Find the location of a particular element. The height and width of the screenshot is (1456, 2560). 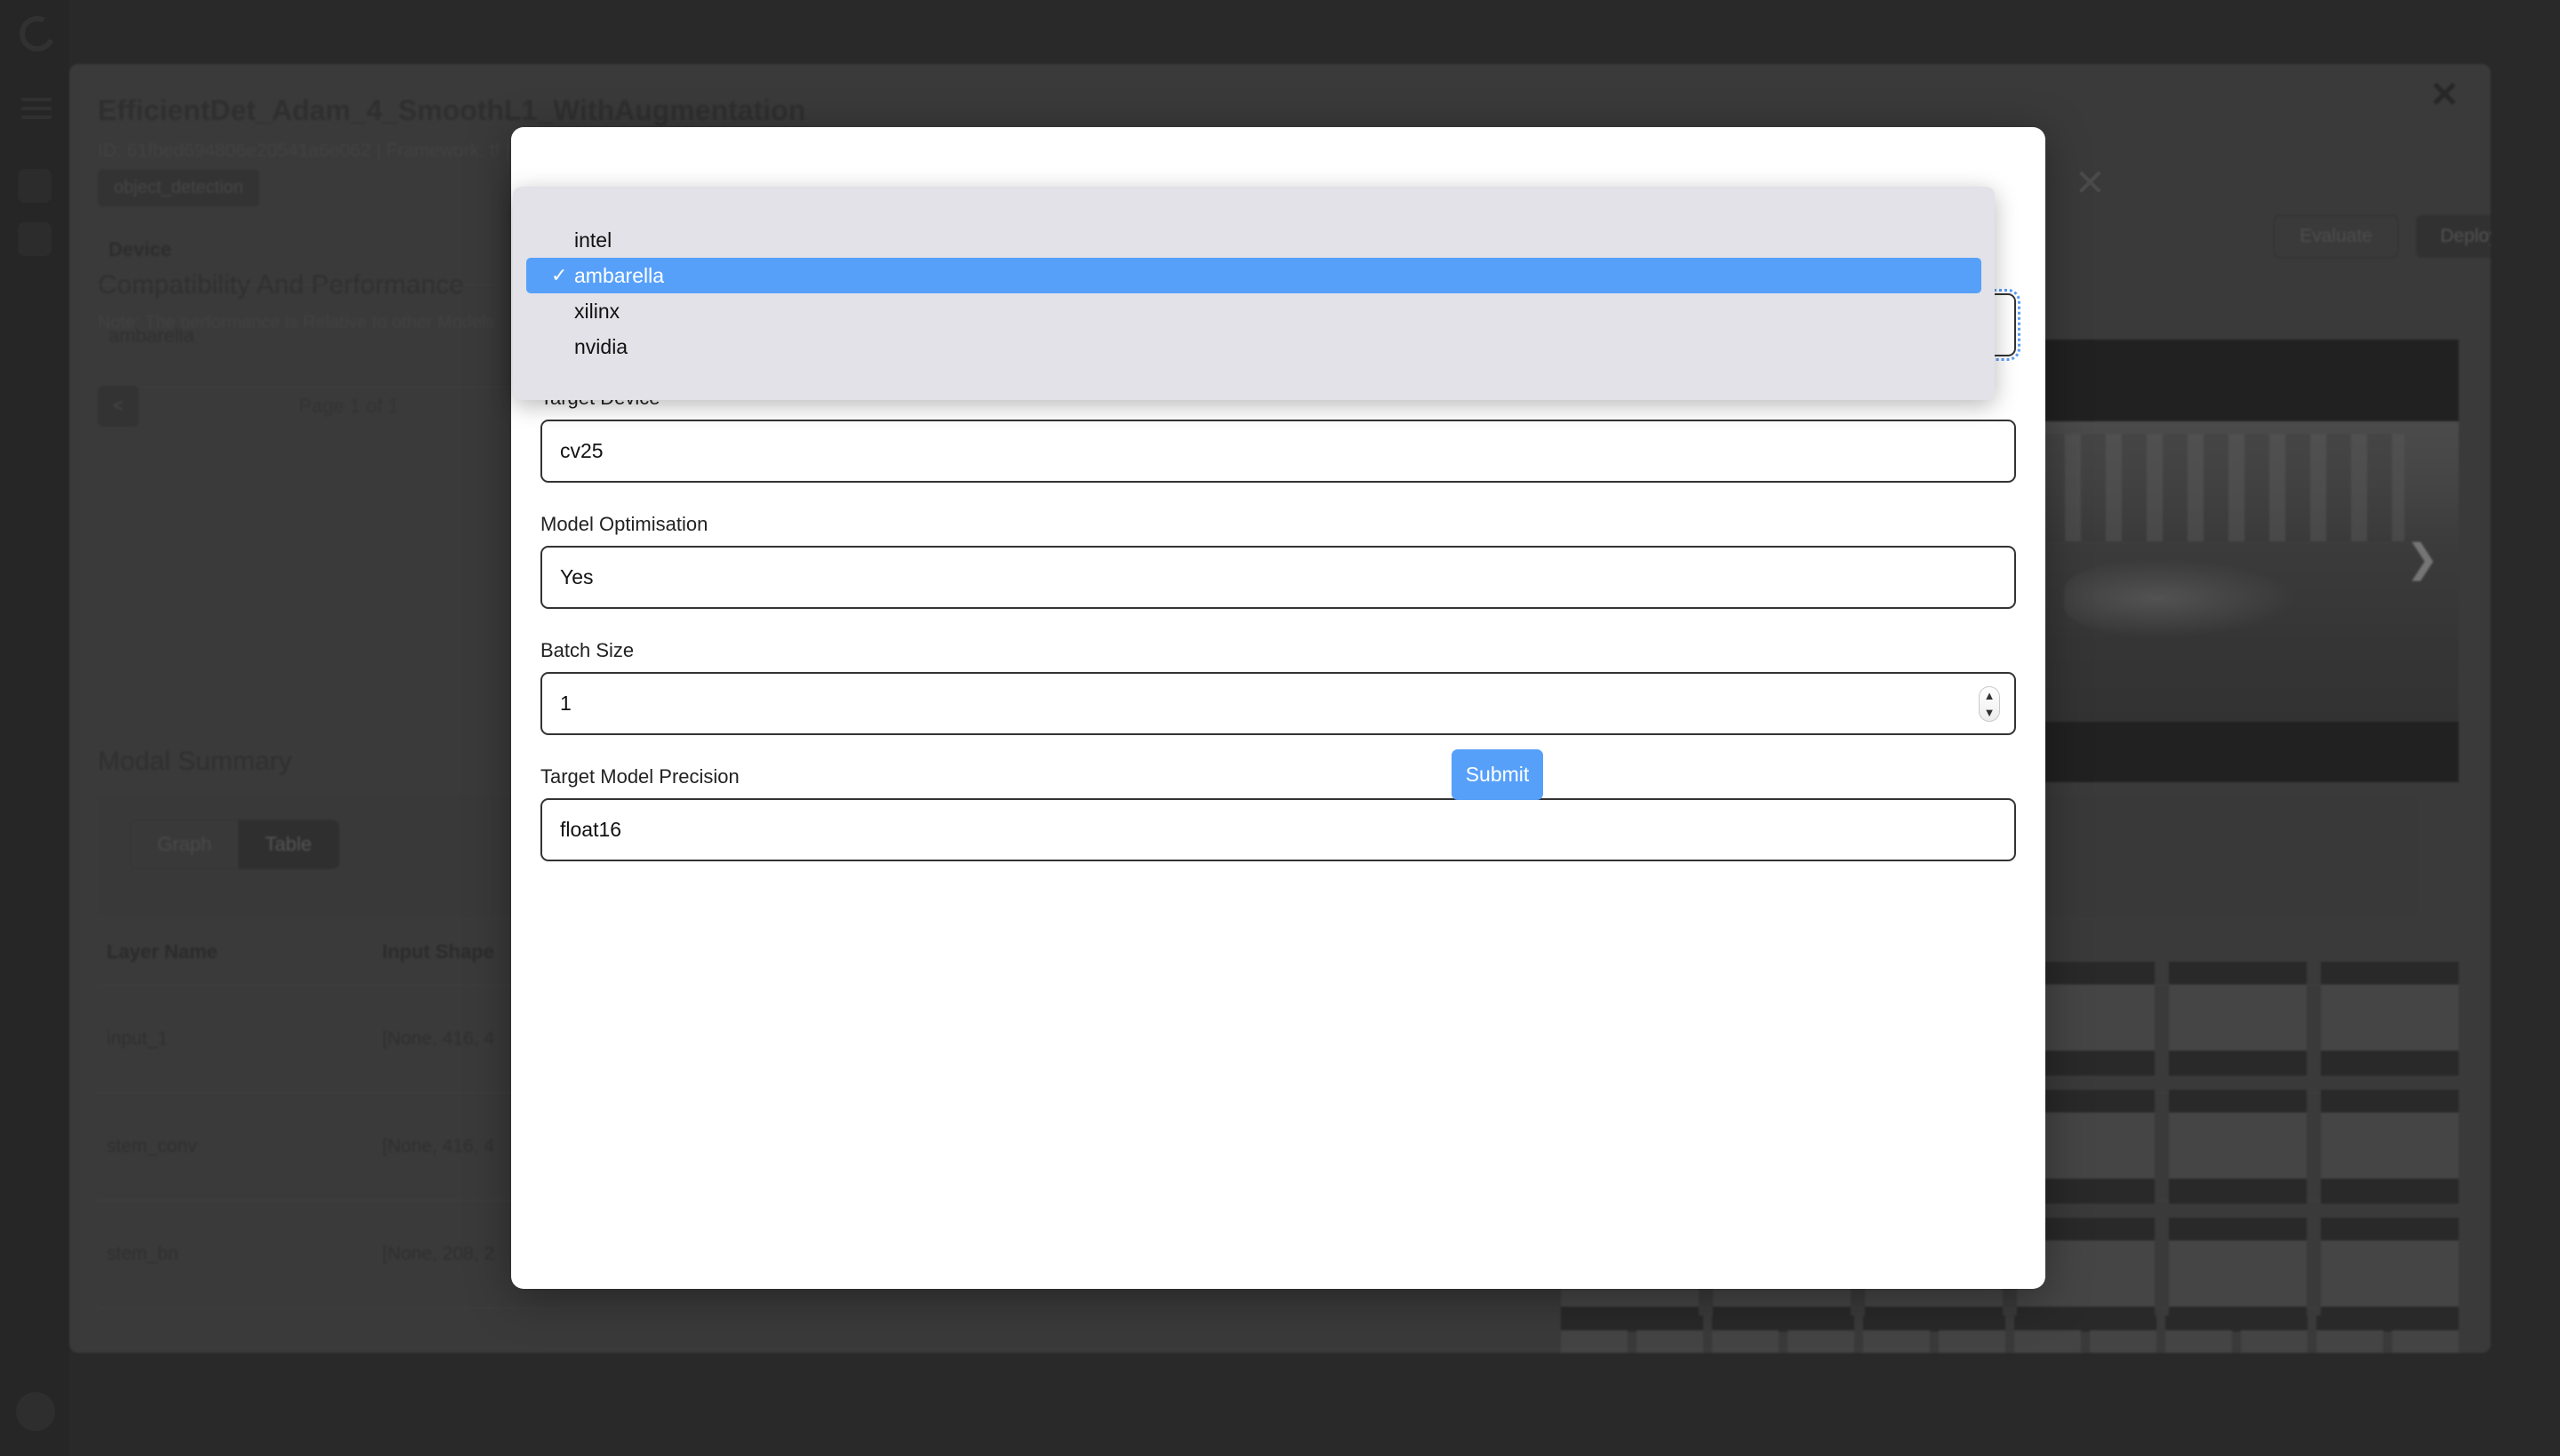

dropdown-option-ambarella: ✓ ambarella is located at coordinates (1253, 275).